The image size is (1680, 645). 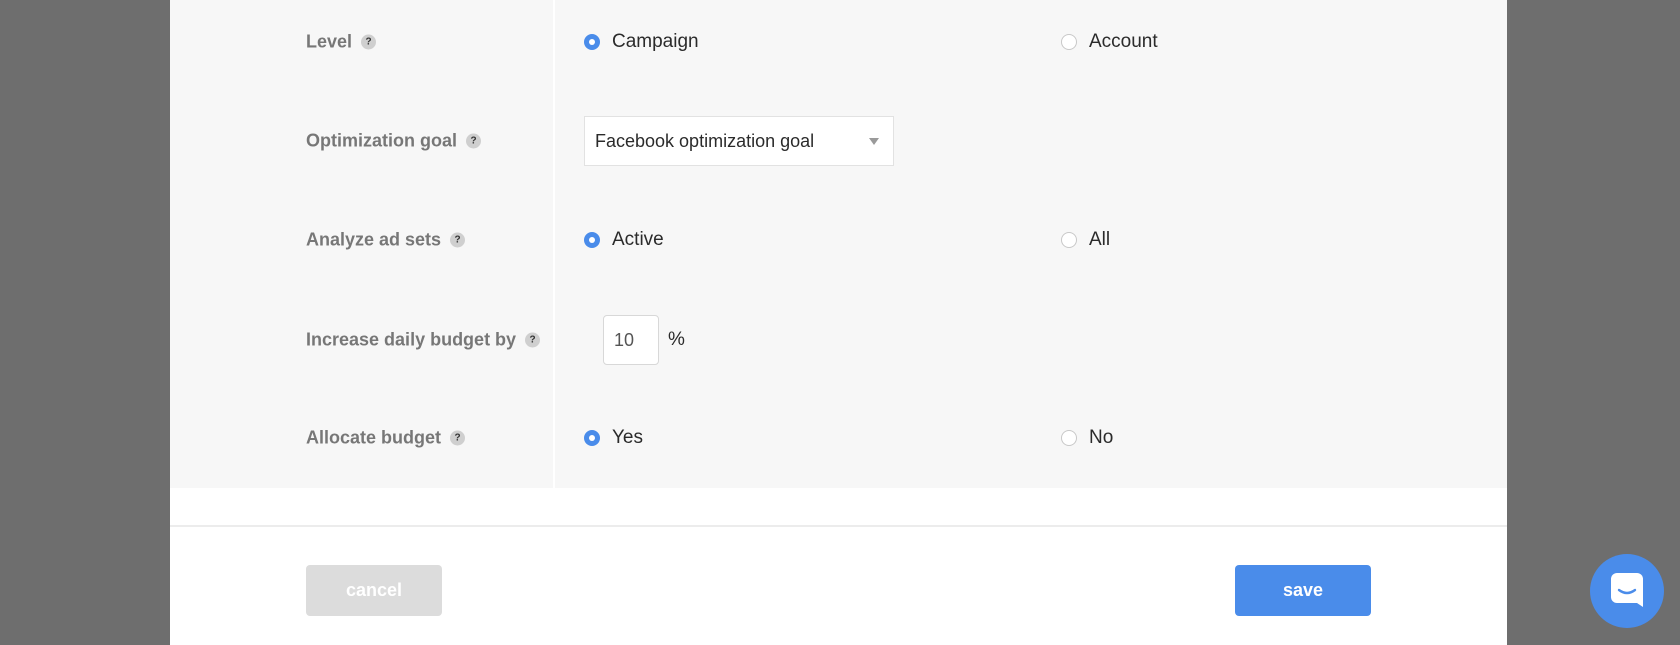 I want to click on optimization-goal-label-text: Optimization goal, so click(x=381, y=140).